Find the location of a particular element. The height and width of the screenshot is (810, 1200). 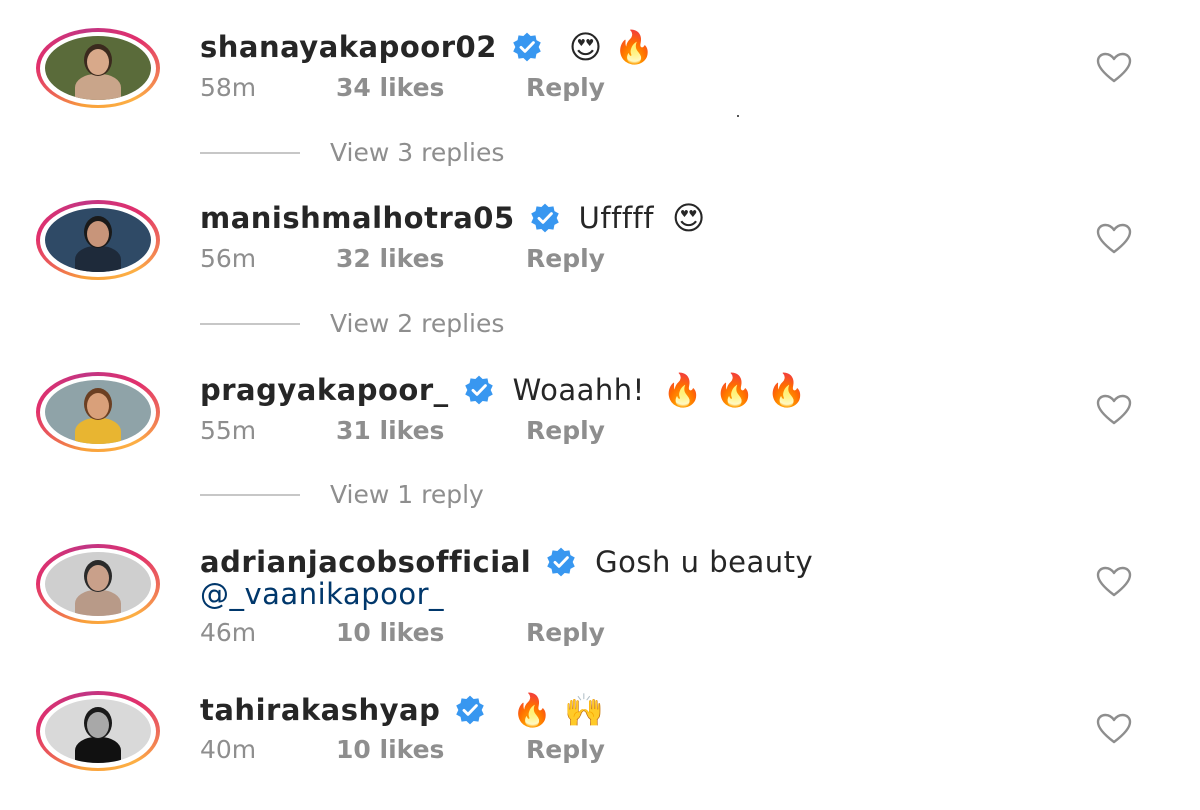

view-replies-label: View 3 replies is located at coordinates (417, 152).